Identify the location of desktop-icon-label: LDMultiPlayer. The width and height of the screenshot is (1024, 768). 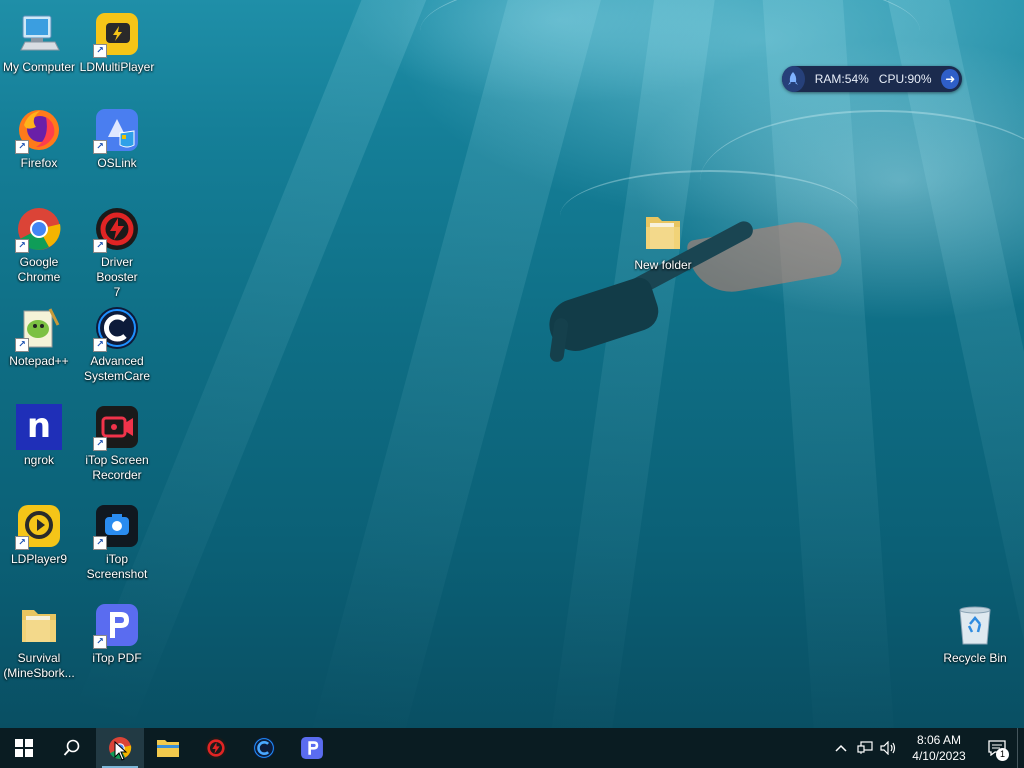
(117, 67).